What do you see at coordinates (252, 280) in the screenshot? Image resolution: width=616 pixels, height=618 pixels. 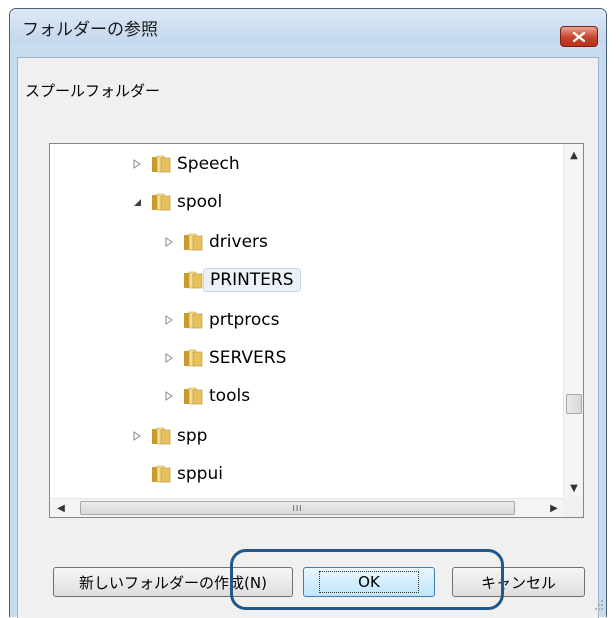 I see `tree-node-label-selected: PRINTERS` at bounding box center [252, 280].